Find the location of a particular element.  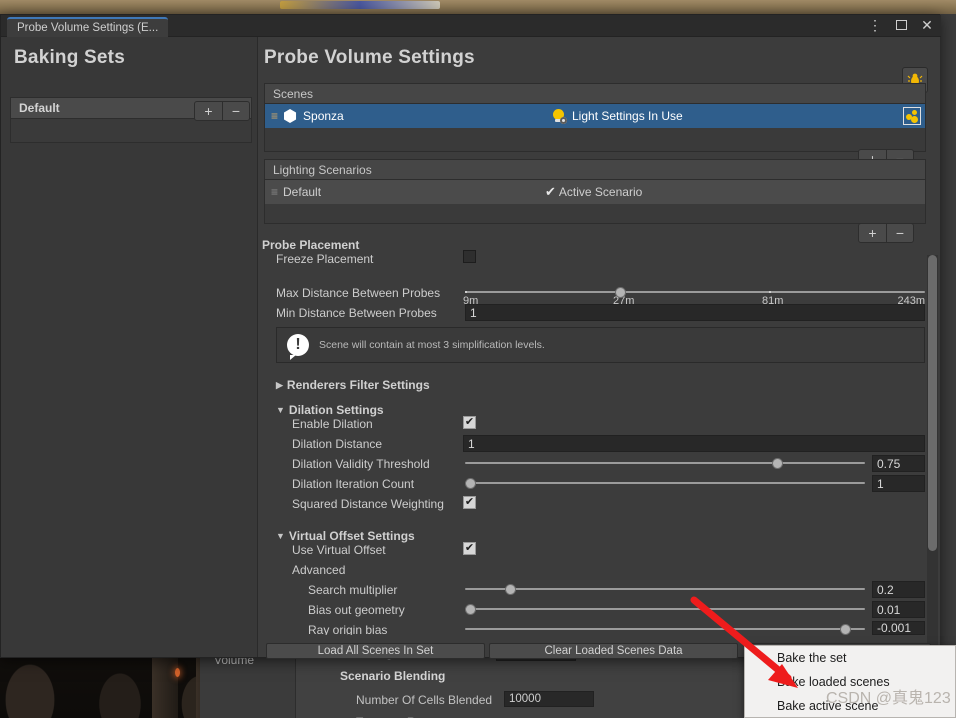

enable-dilation-checkbox: ✔ is located at coordinates (469, 422).